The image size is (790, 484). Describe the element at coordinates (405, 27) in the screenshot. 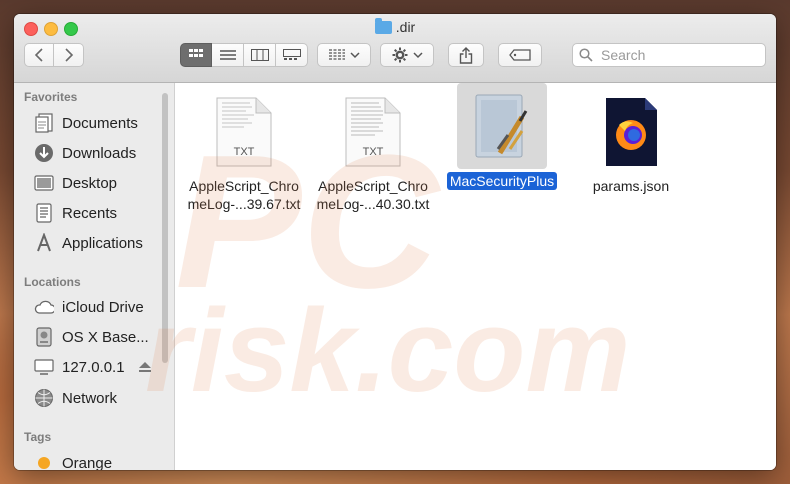

I see `window-title-text: .dir` at that location.